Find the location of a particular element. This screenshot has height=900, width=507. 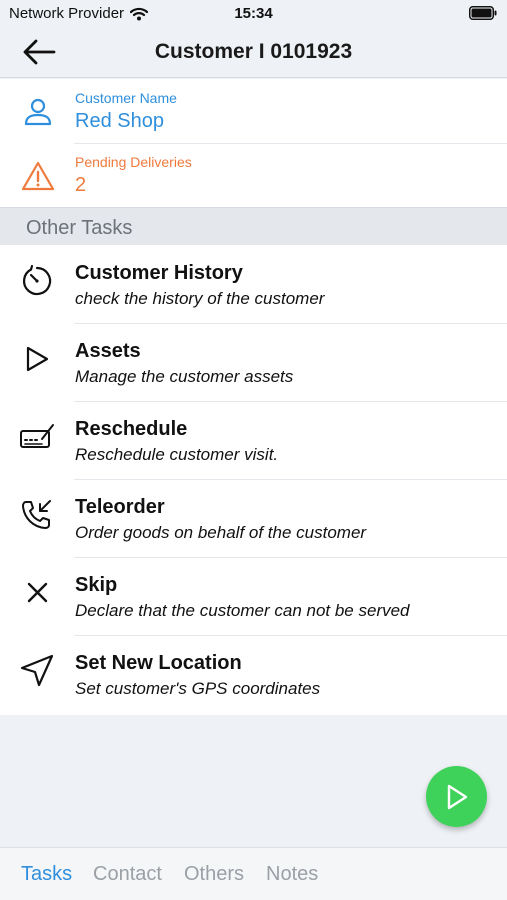

play-icon is located at coordinates (457, 796).